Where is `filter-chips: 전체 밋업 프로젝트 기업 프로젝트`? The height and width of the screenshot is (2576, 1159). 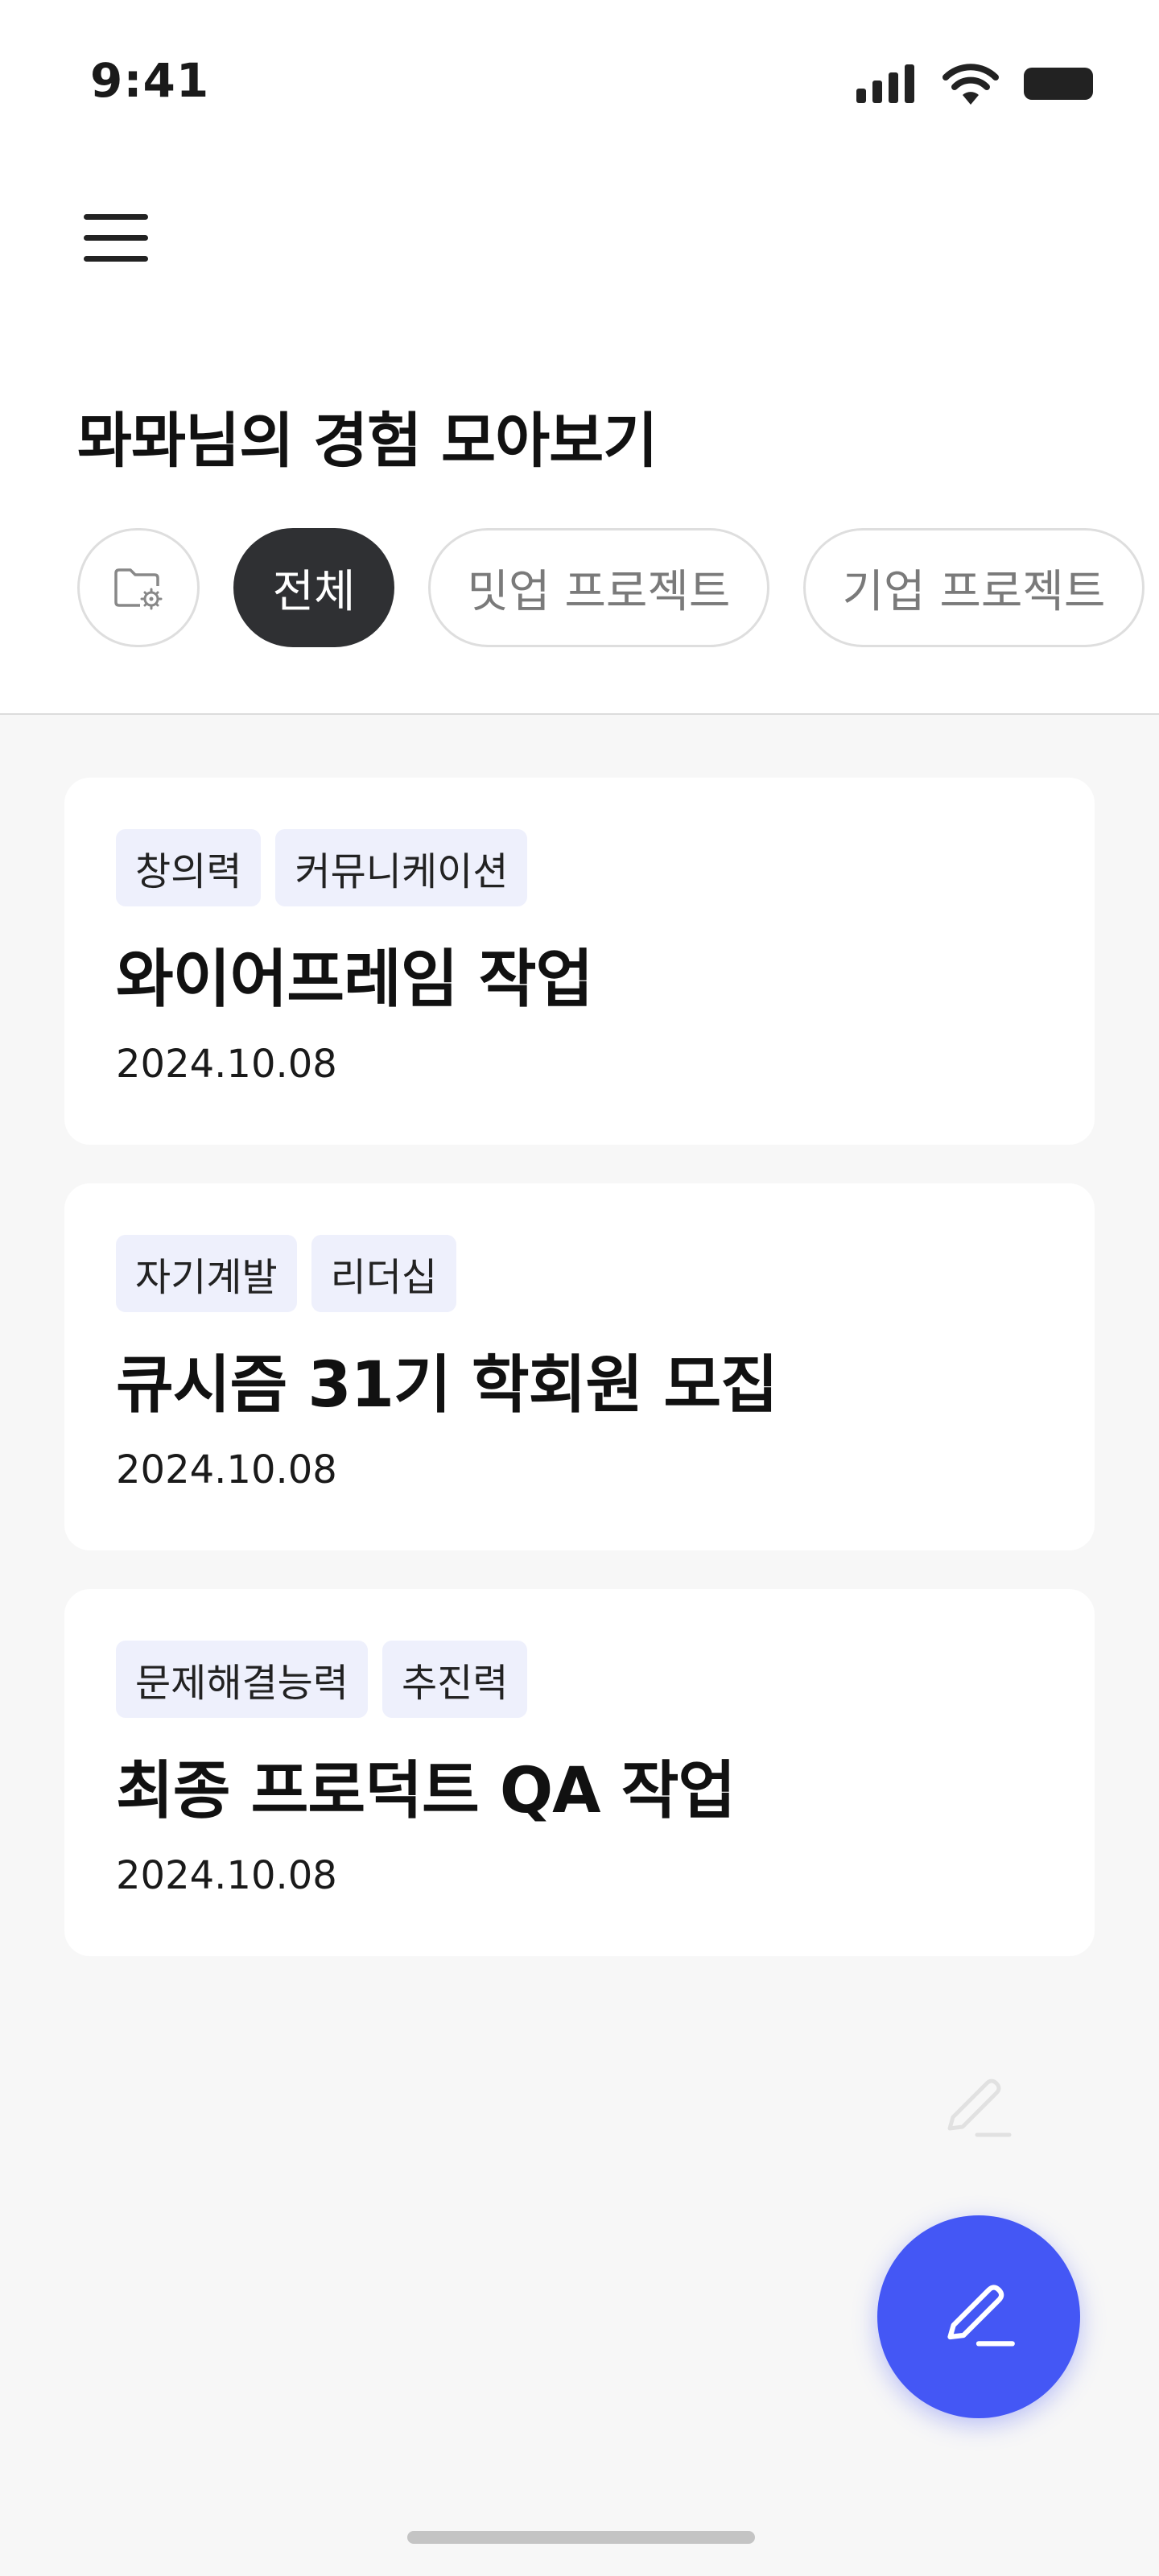
filter-chips: 전체 밋업 프로젝트 기업 프로젝트 is located at coordinates (611, 587).